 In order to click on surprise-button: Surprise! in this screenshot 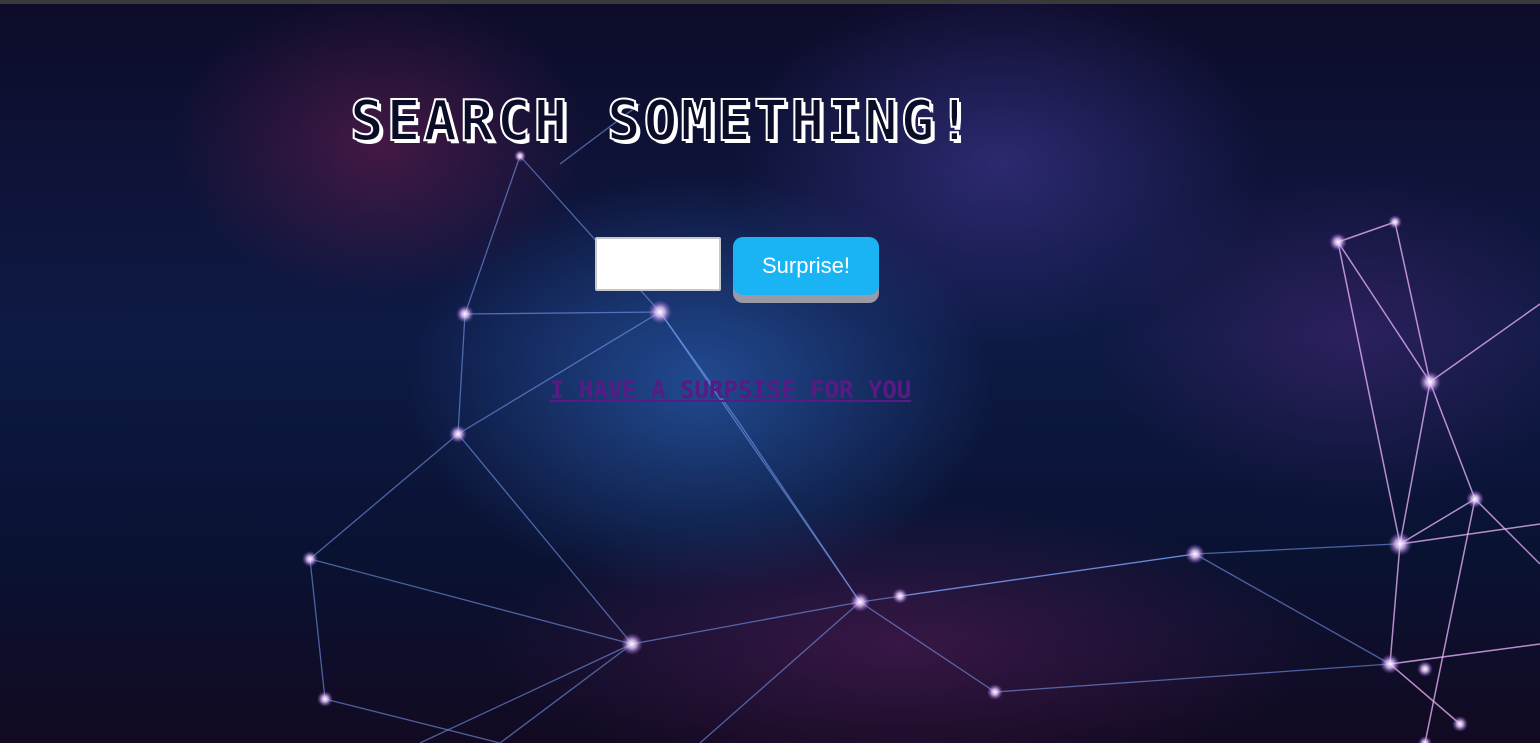, I will do `click(806, 266)`.